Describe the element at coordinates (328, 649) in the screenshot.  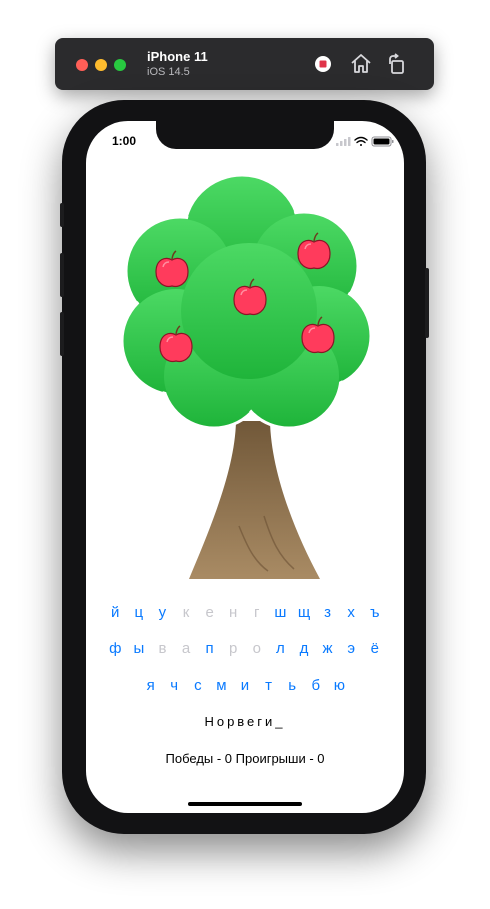
I see `letter-key: ж` at that location.